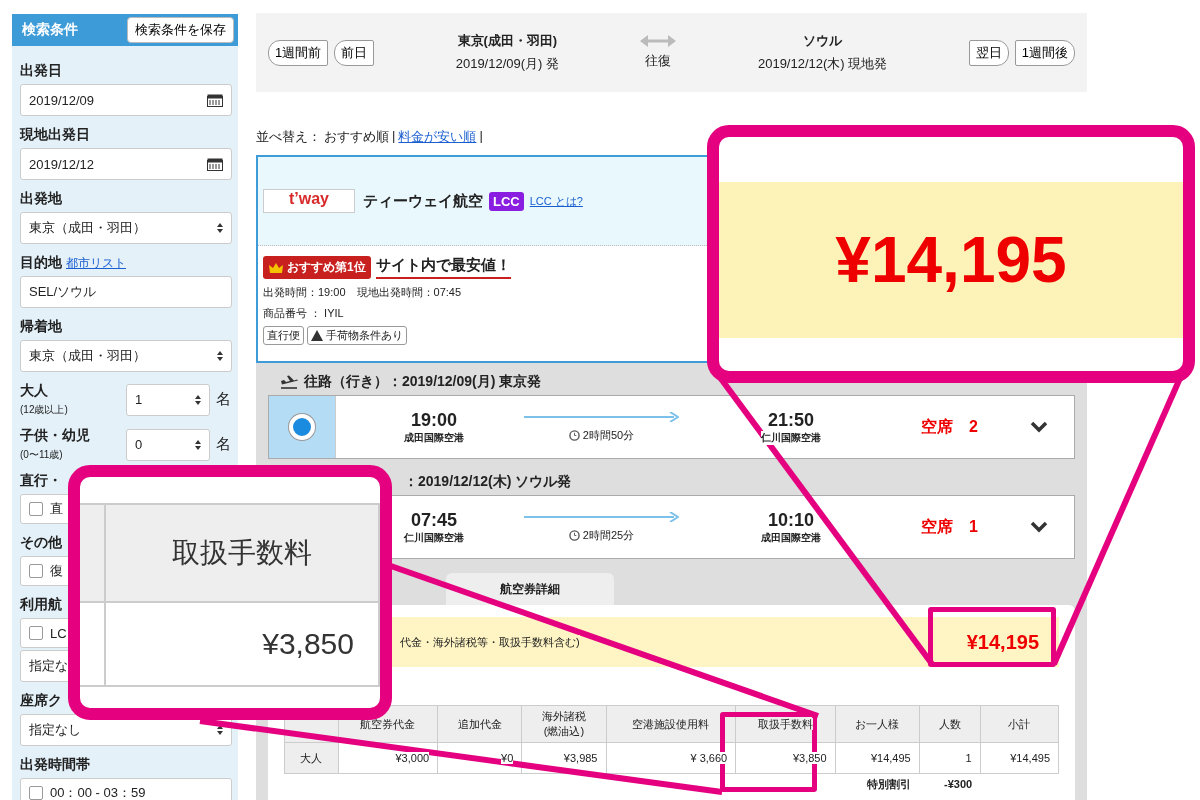 This screenshot has height=800, width=1200. Describe the element at coordinates (988, 52) in the screenshot. I see `next-button: 翌日` at that location.